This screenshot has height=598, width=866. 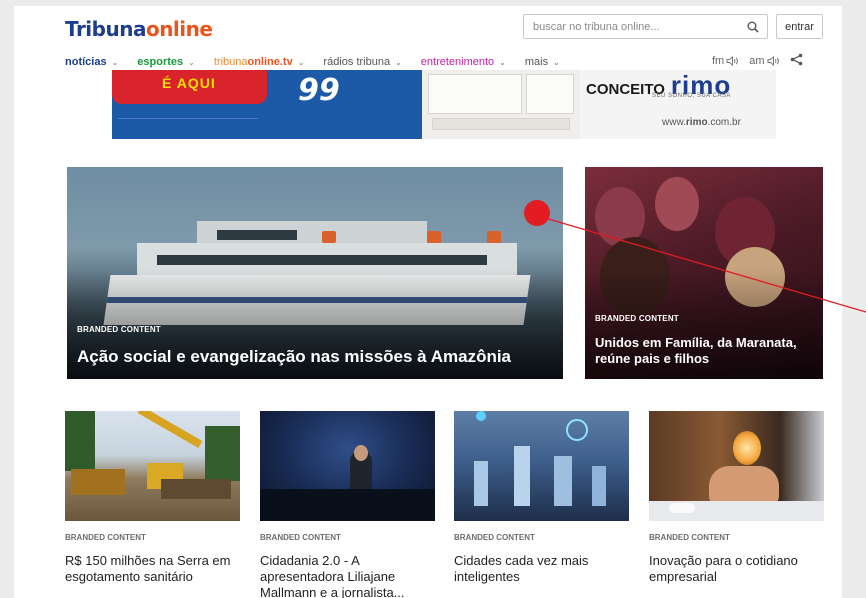 What do you see at coordinates (86, 62) in the screenshot?
I see `nav-label: notícias` at bounding box center [86, 62].